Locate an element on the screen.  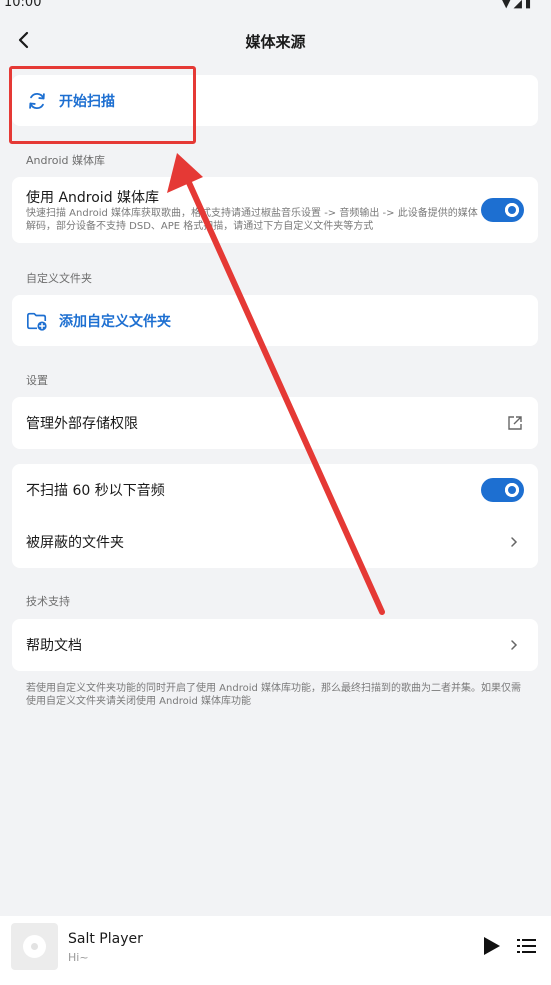
playlist-icon is located at coordinates (527, 946).